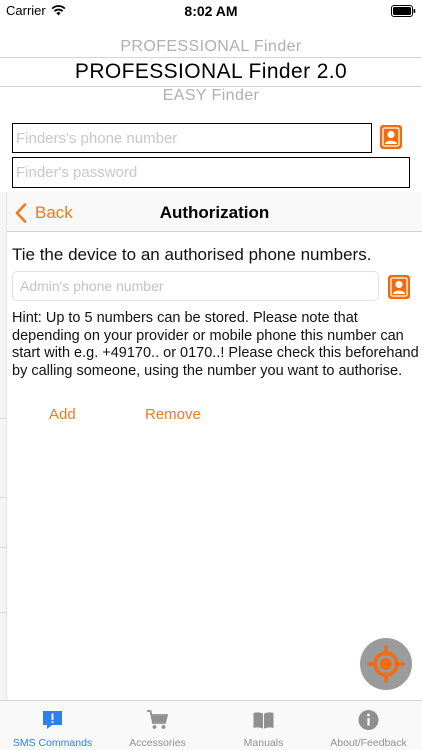 Image resolution: width=422 pixels, height=750 pixels. Describe the element at coordinates (211, 57) in the screenshot. I see `picker-divider` at that location.